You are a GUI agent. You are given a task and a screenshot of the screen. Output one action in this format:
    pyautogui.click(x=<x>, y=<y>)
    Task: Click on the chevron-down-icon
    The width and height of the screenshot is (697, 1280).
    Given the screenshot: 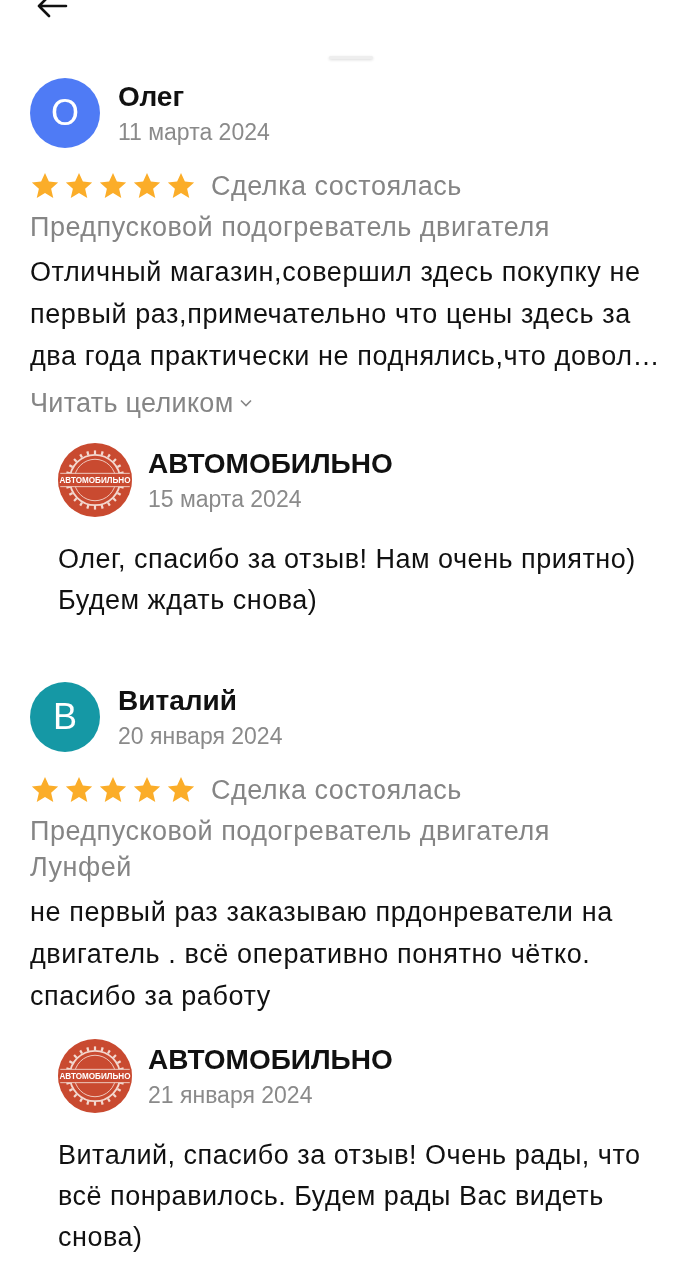 What is the action you would take?
    pyautogui.click(x=245, y=403)
    